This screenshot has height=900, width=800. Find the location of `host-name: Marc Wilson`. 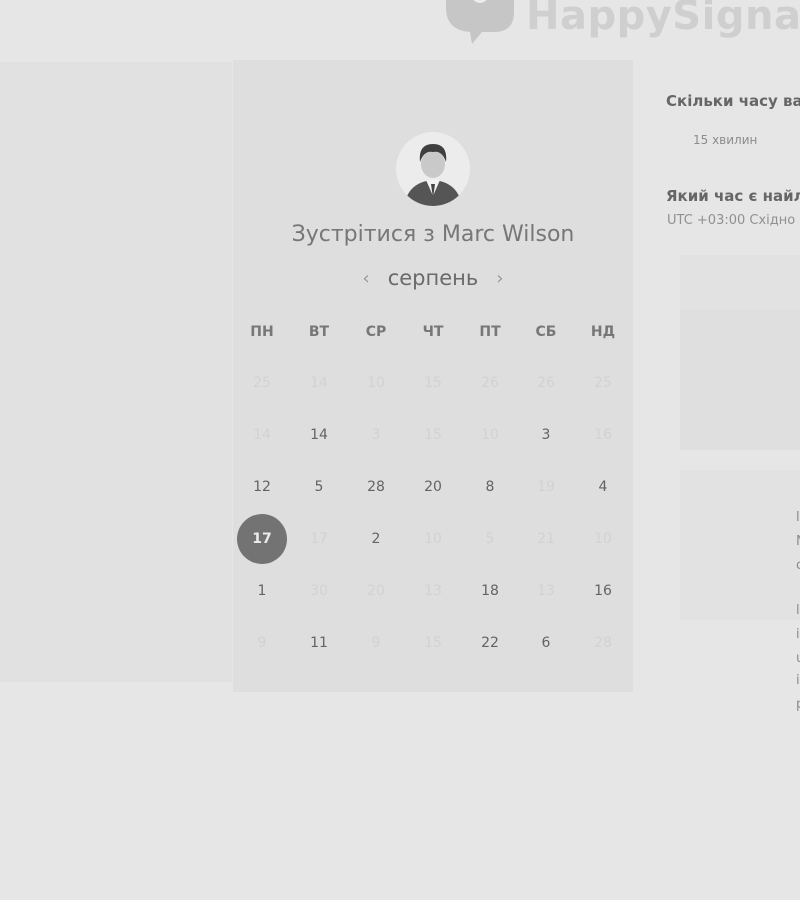

host-name: Marc Wilson is located at coordinates (508, 234).